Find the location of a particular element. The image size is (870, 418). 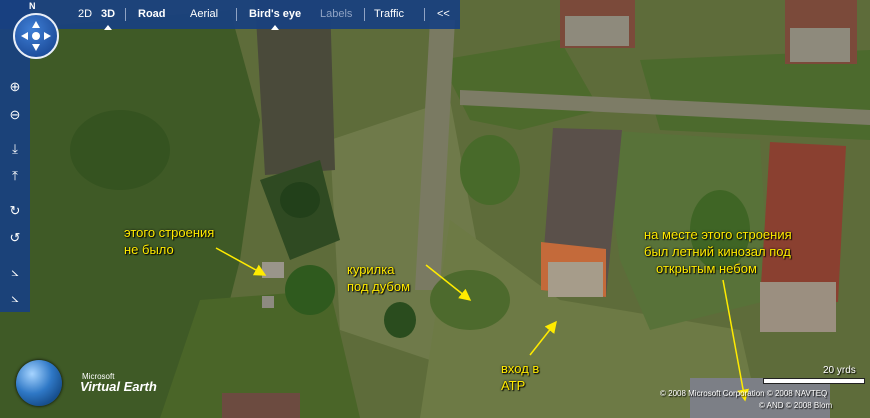

aerial-view-button: Aerial is located at coordinates (204, 14).